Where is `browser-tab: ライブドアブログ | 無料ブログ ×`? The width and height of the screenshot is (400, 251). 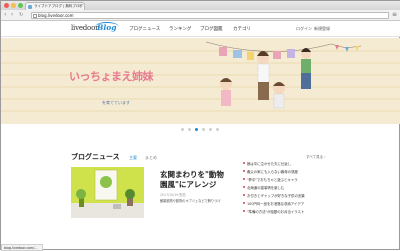
browser-tab: ライブドアブログ | 無料ブログ × is located at coordinates (55, 6).